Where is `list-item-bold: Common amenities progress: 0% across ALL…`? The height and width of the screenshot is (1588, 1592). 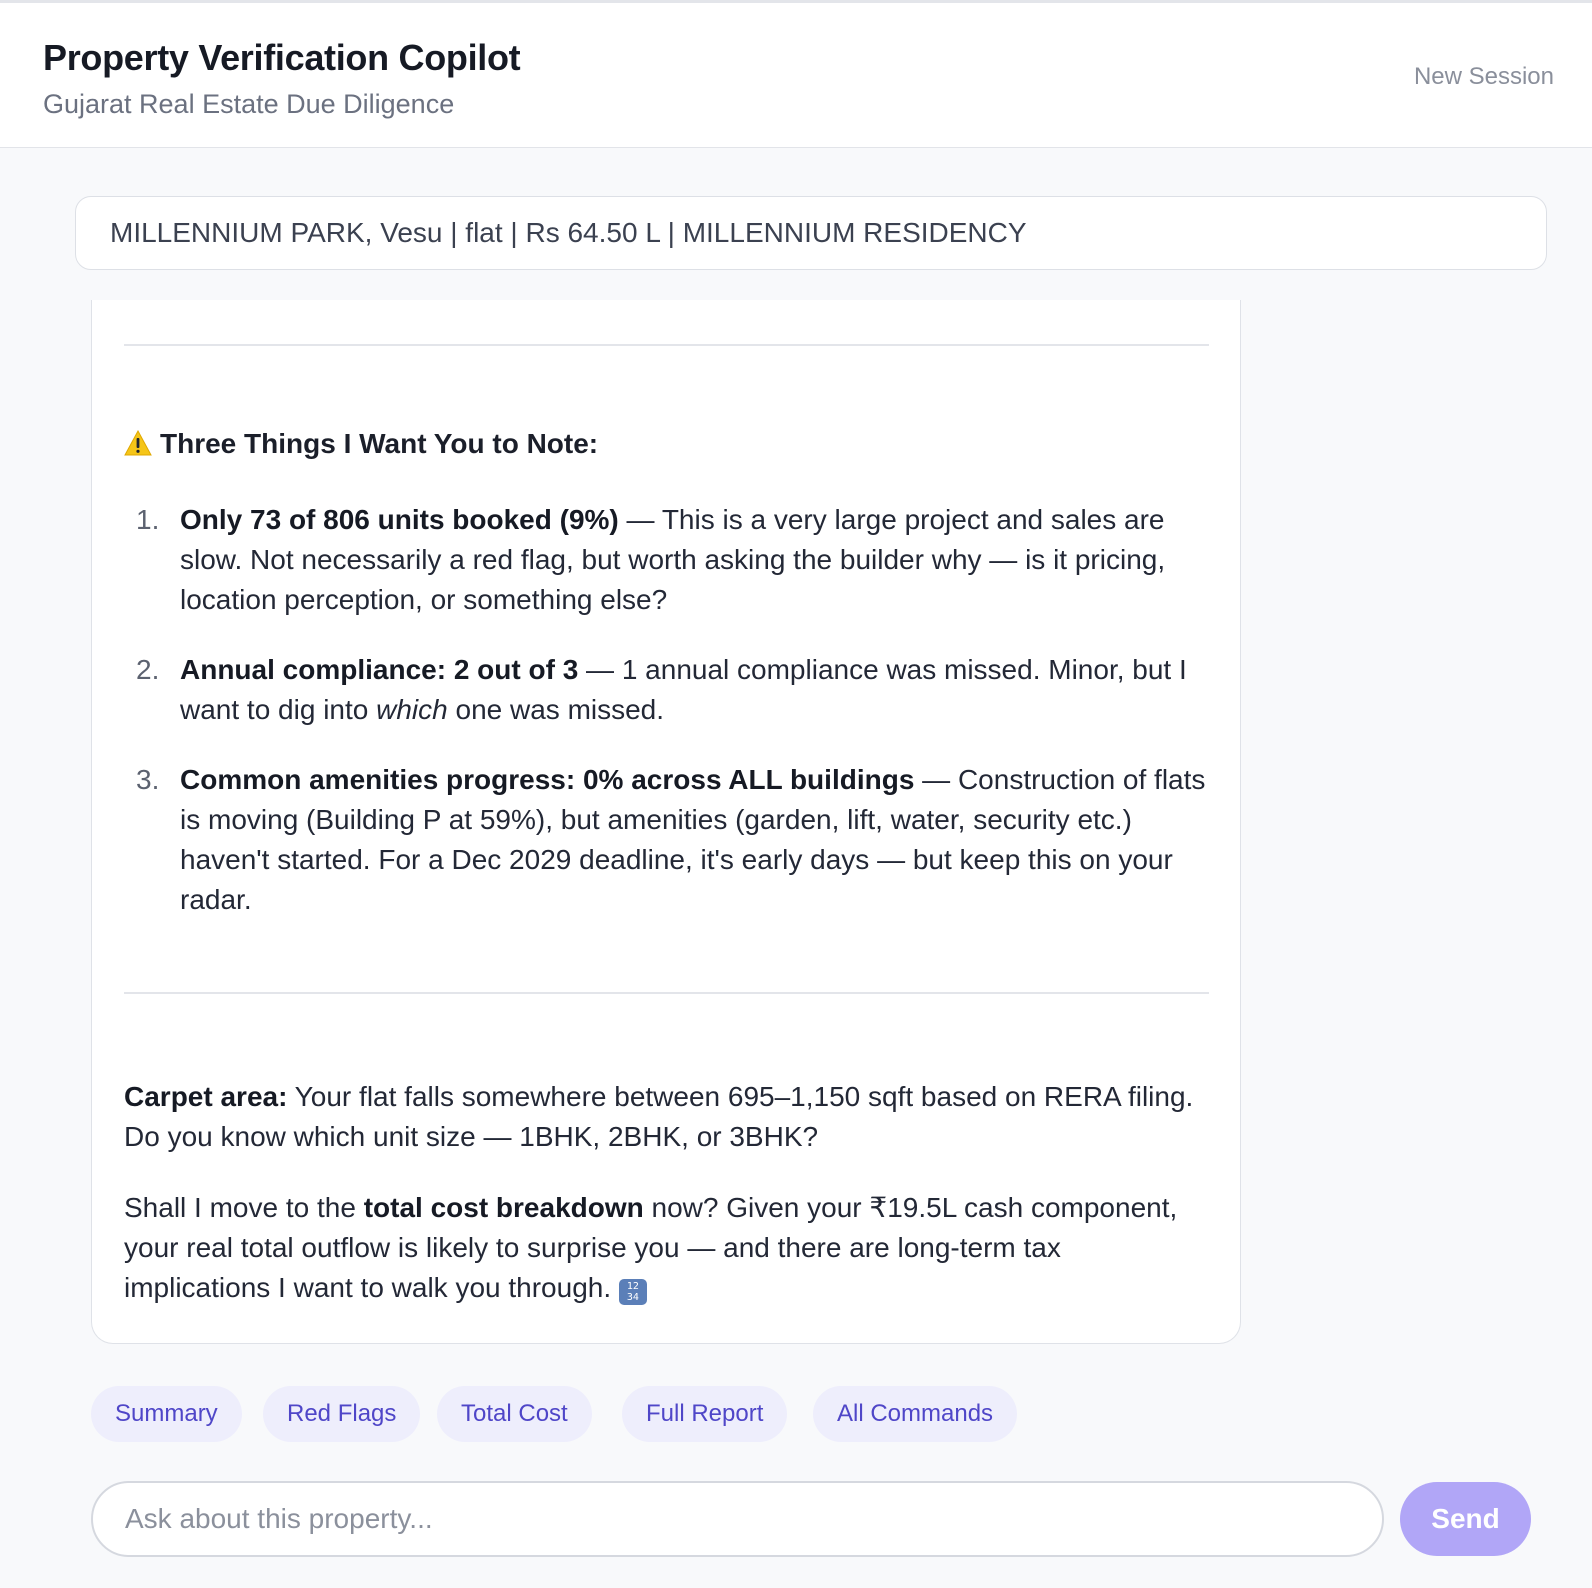
list-item-bold: Common amenities progress: 0% across ALL… is located at coordinates (547, 779).